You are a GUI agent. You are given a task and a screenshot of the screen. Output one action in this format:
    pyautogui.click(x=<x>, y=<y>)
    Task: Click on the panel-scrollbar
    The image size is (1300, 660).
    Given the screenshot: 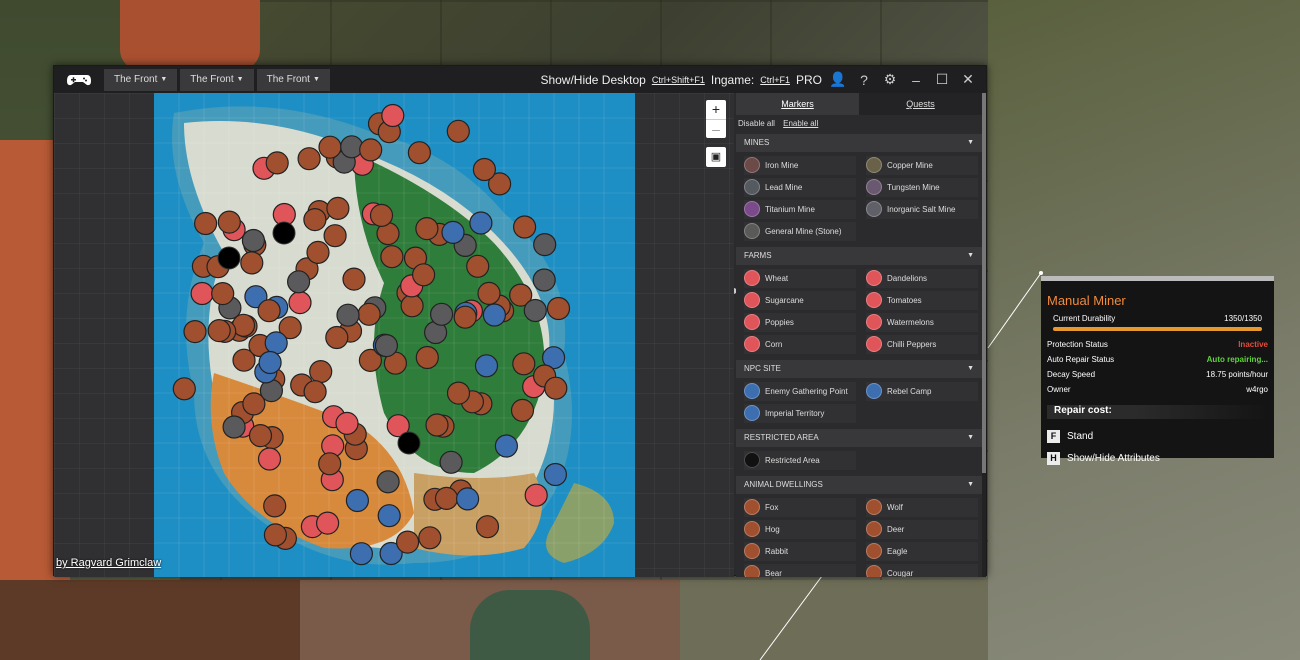 What is the action you would take?
    pyautogui.click(x=984, y=335)
    